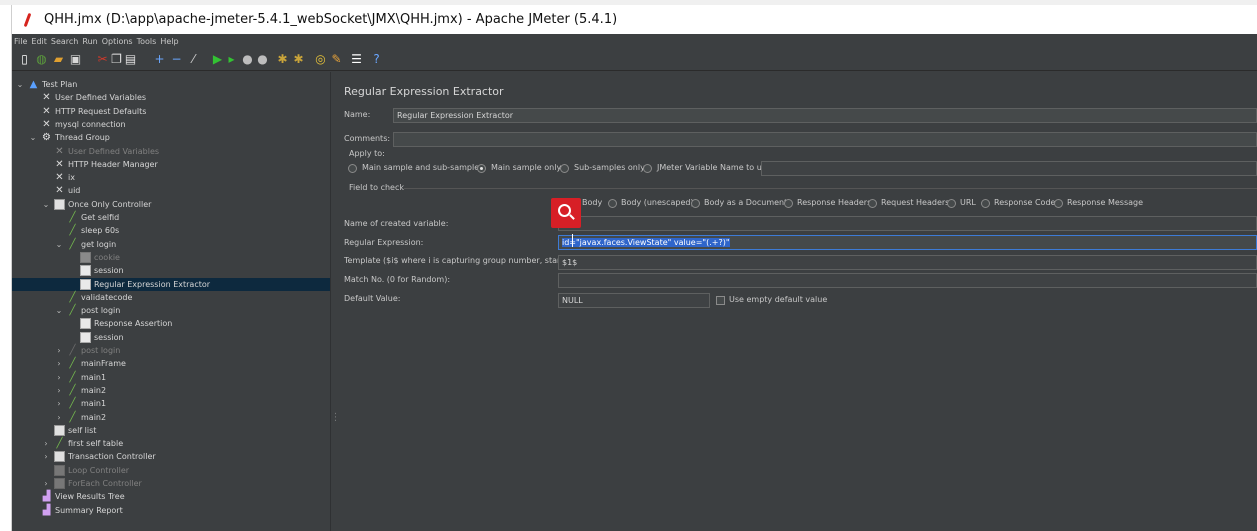  What do you see at coordinates (169, 41) in the screenshot?
I see `menu-help: Help` at bounding box center [169, 41].